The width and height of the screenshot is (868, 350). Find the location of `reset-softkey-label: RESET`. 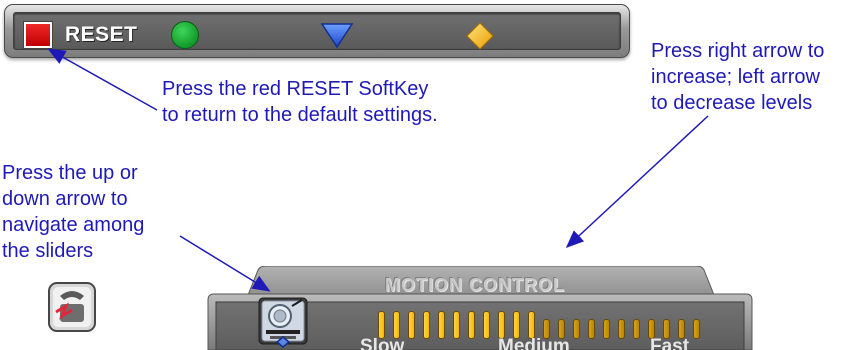

reset-softkey-label: RESET is located at coordinates (101, 35).